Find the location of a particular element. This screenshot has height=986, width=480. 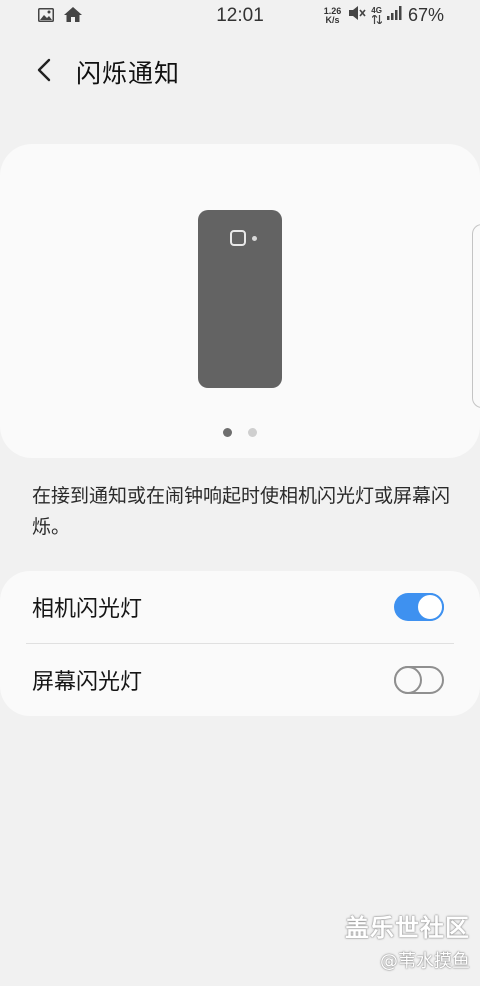

screen-flash-toggle is located at coordinates (419, 680).